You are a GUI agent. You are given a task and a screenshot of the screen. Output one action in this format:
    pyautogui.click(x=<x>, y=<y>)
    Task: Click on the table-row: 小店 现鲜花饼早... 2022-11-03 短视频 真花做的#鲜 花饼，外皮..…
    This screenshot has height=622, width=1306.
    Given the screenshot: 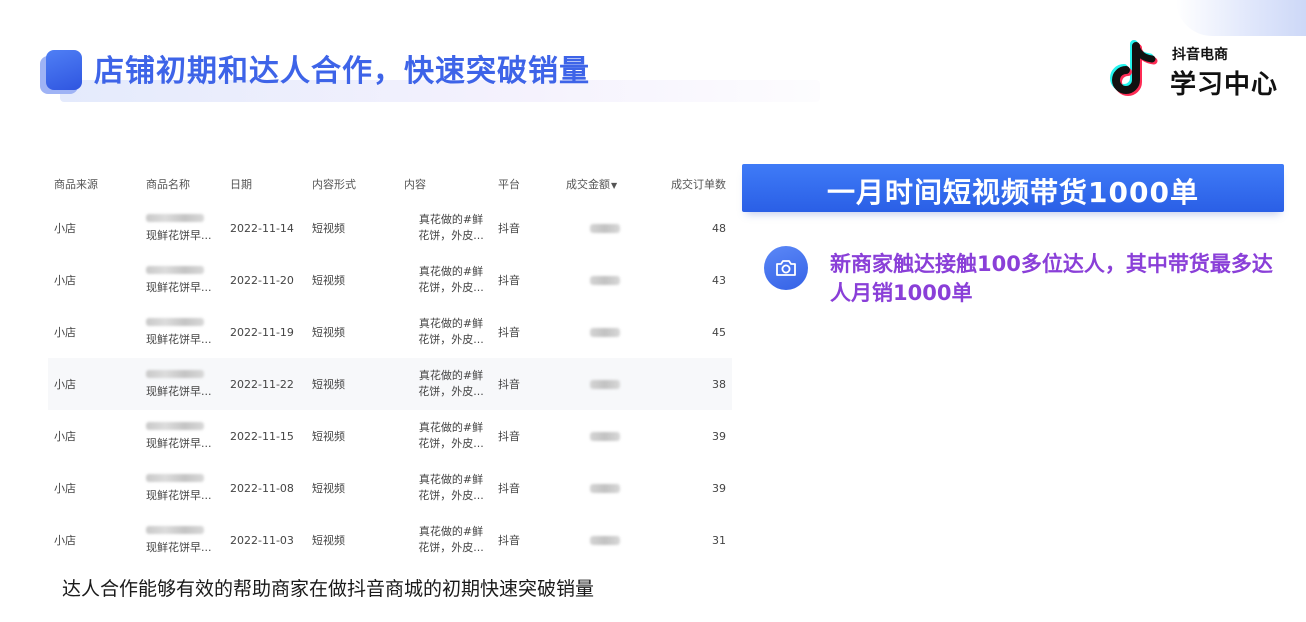 What is the action you would take?
    pyautogui.click(x=390, y=540)
    